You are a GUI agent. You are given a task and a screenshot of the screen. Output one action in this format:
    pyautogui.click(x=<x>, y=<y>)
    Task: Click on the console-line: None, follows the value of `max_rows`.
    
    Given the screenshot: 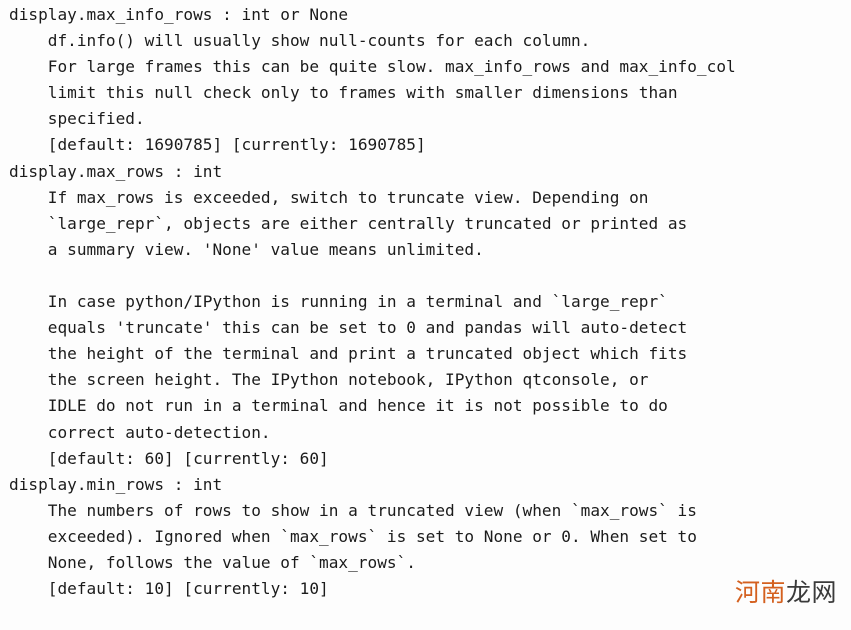 What is the action you would take?
    pyautogui.click(x=212, y=562)
    